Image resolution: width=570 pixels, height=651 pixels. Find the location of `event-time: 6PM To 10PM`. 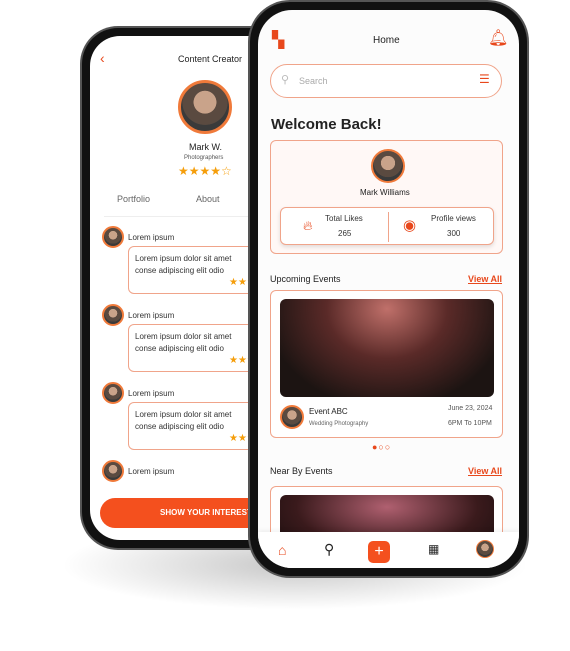

event-time: 6PM To 10PM is located at coordinates (470, 423).